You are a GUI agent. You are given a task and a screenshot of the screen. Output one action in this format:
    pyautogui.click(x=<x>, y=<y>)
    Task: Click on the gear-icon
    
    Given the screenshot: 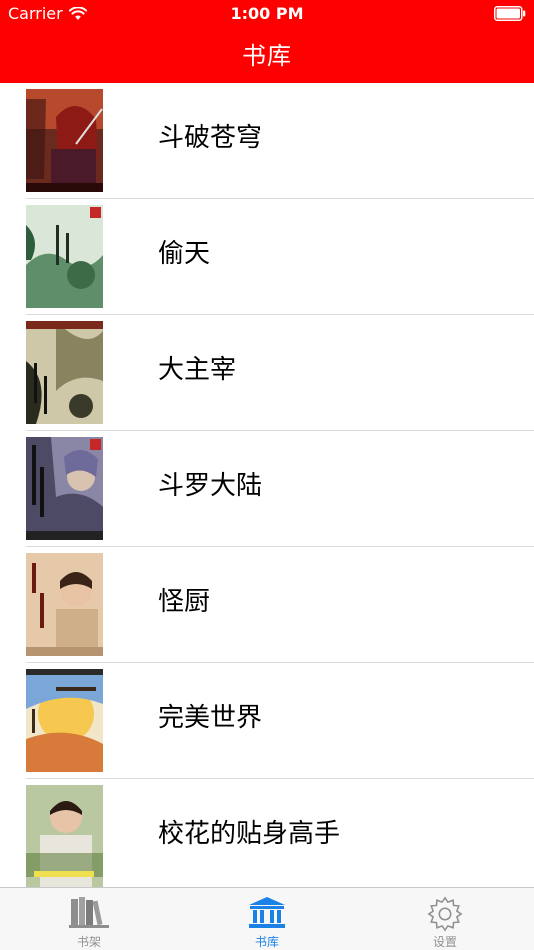 What is the action you would take?
    pyautogui.click(x=445, y=914)
    